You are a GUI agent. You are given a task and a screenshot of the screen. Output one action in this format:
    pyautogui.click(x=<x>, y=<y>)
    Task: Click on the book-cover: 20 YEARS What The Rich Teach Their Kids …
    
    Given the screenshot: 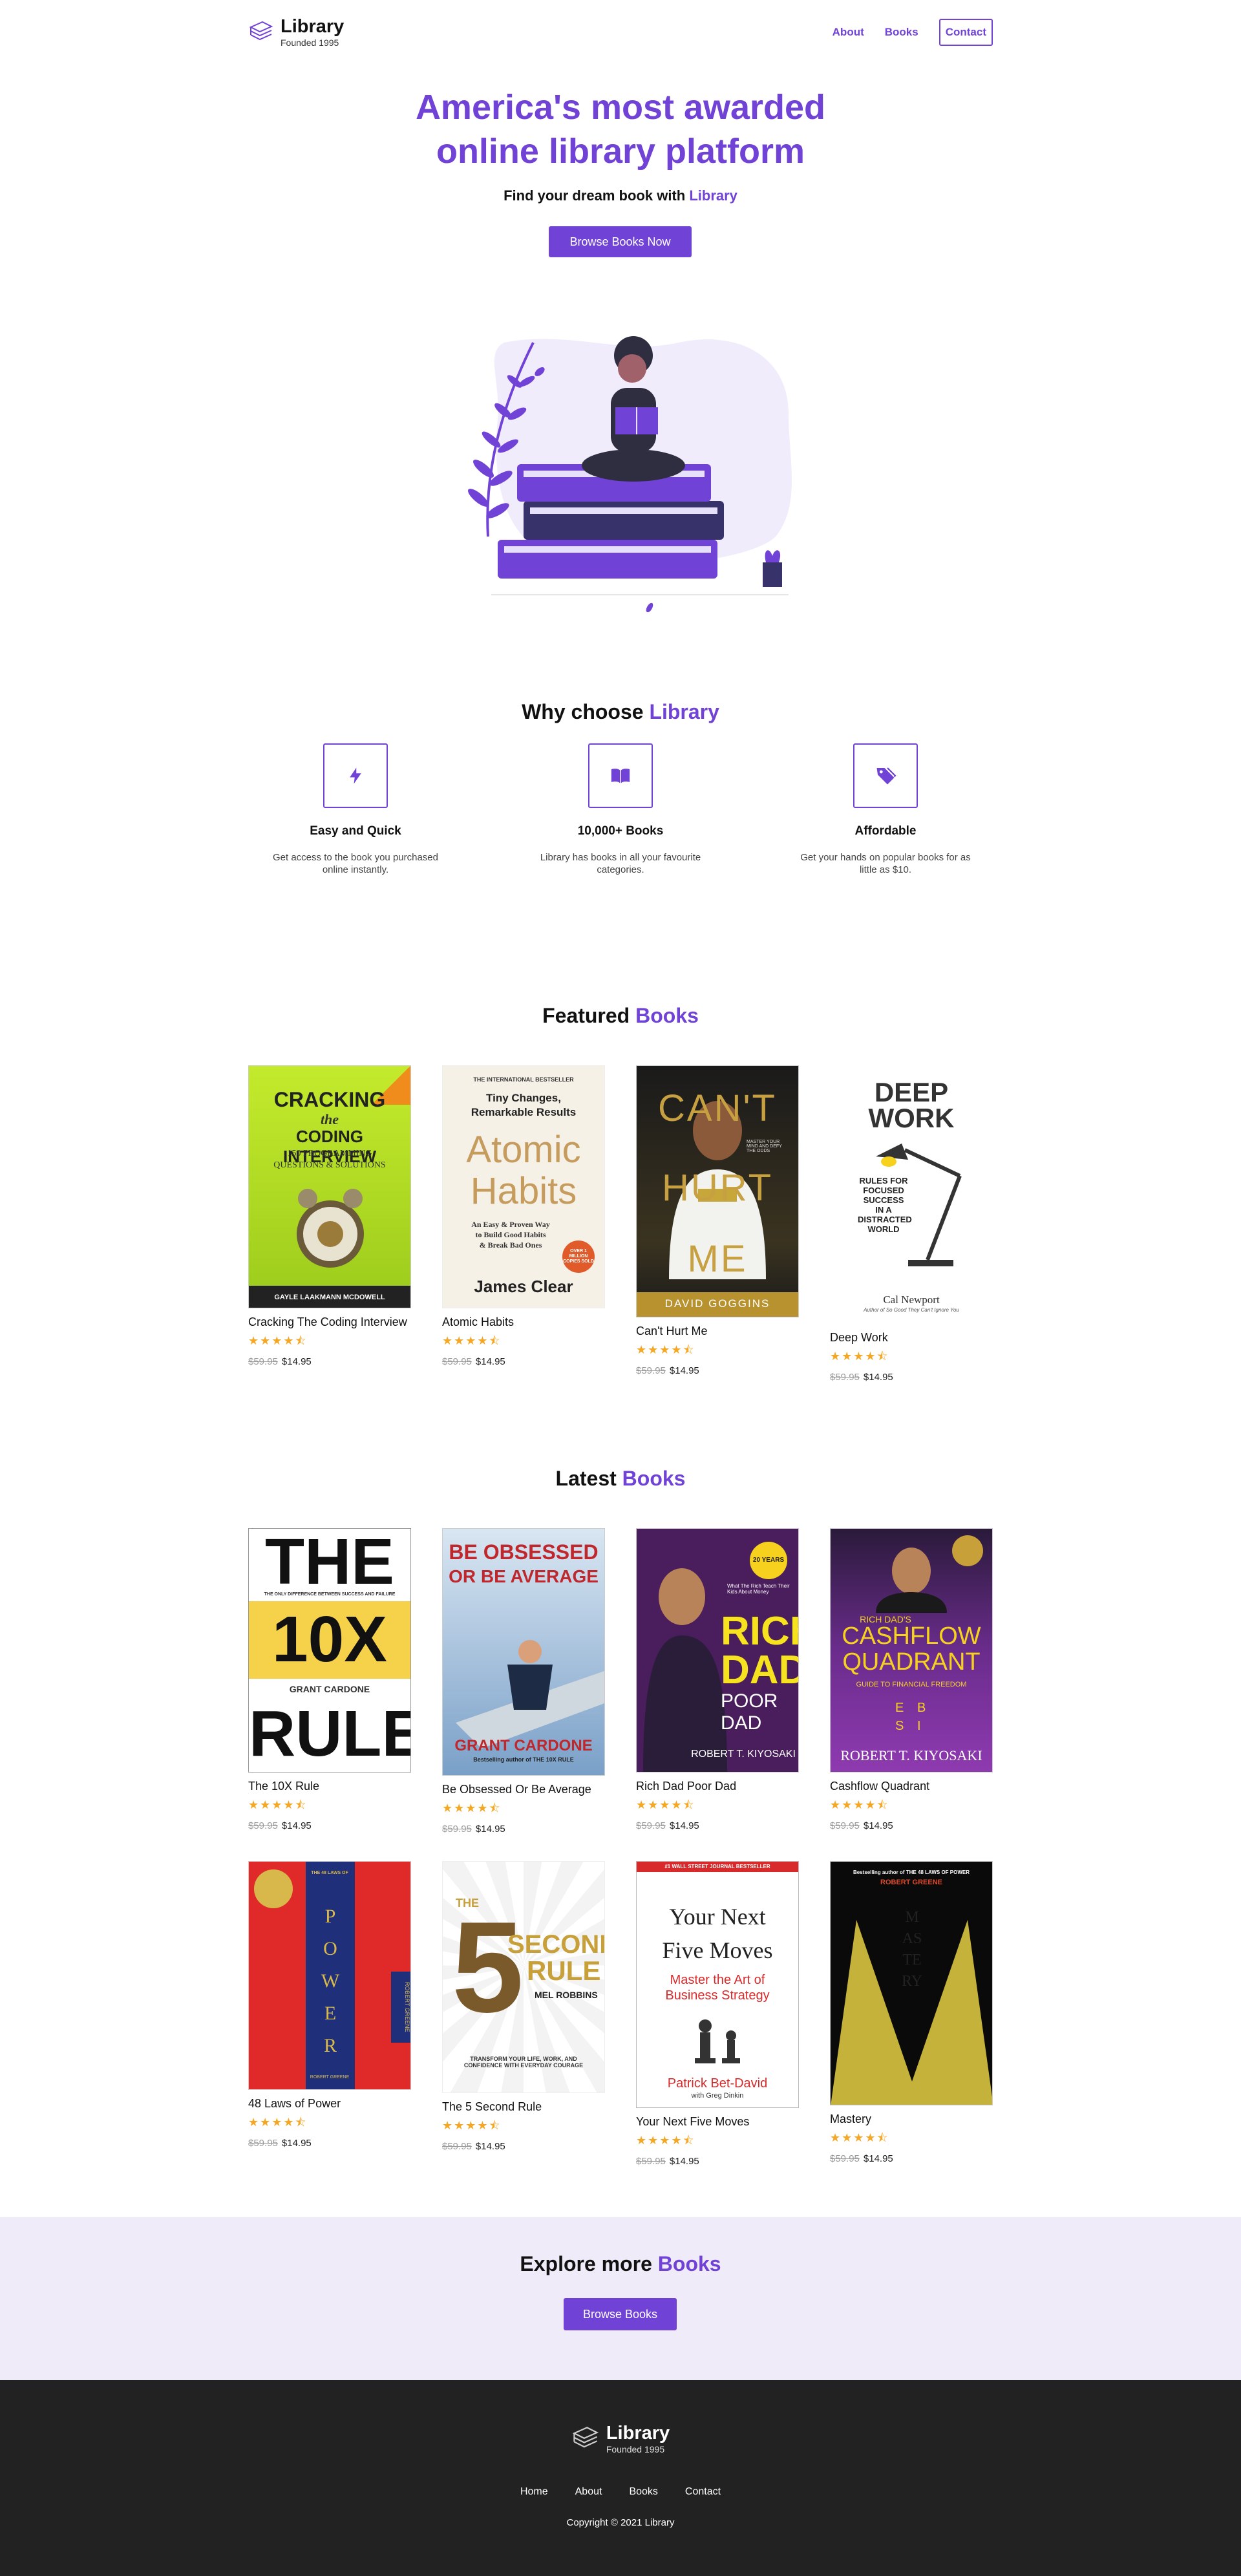 What is the action you would take?
    pyautogui.click(x=717, y=1650)
    